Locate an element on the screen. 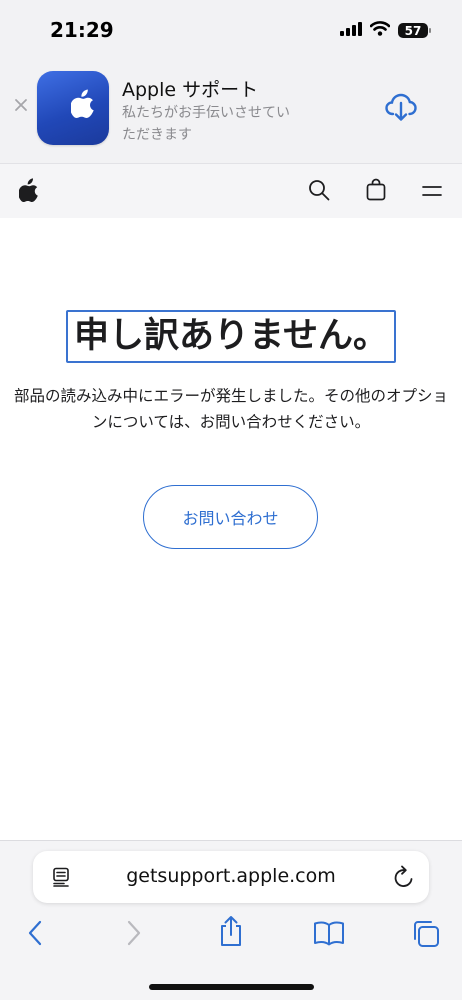  forward-icon is located at coordinates (133, 933).